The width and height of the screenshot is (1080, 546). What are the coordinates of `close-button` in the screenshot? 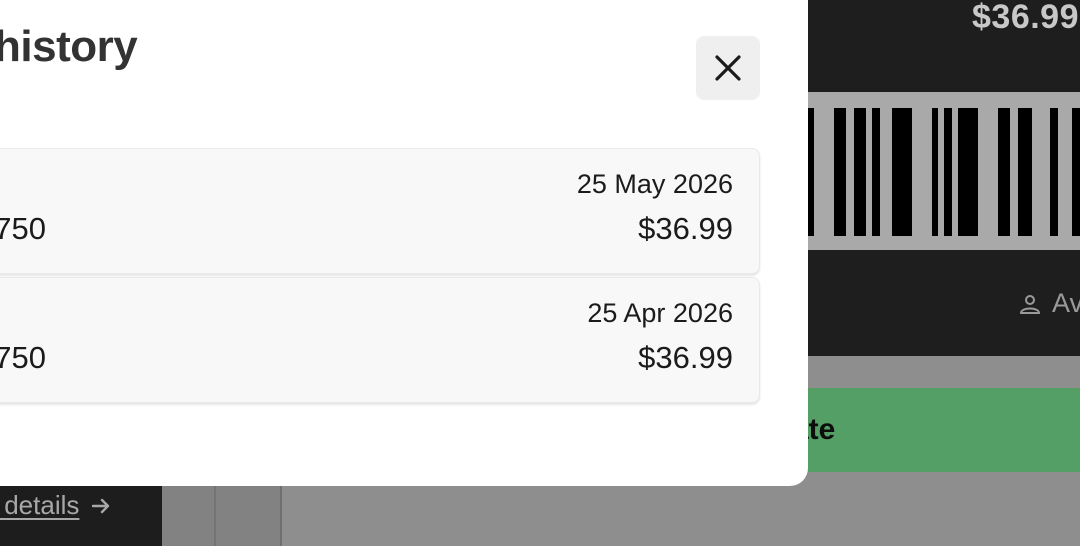 It's located at (728, 68).